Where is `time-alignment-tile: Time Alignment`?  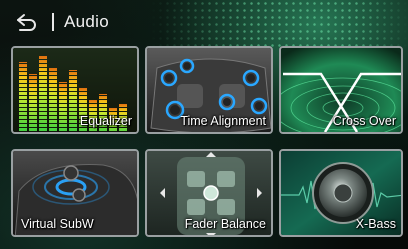 time-alignment-tile: Time Alignment is located at coordinates (209, 90).